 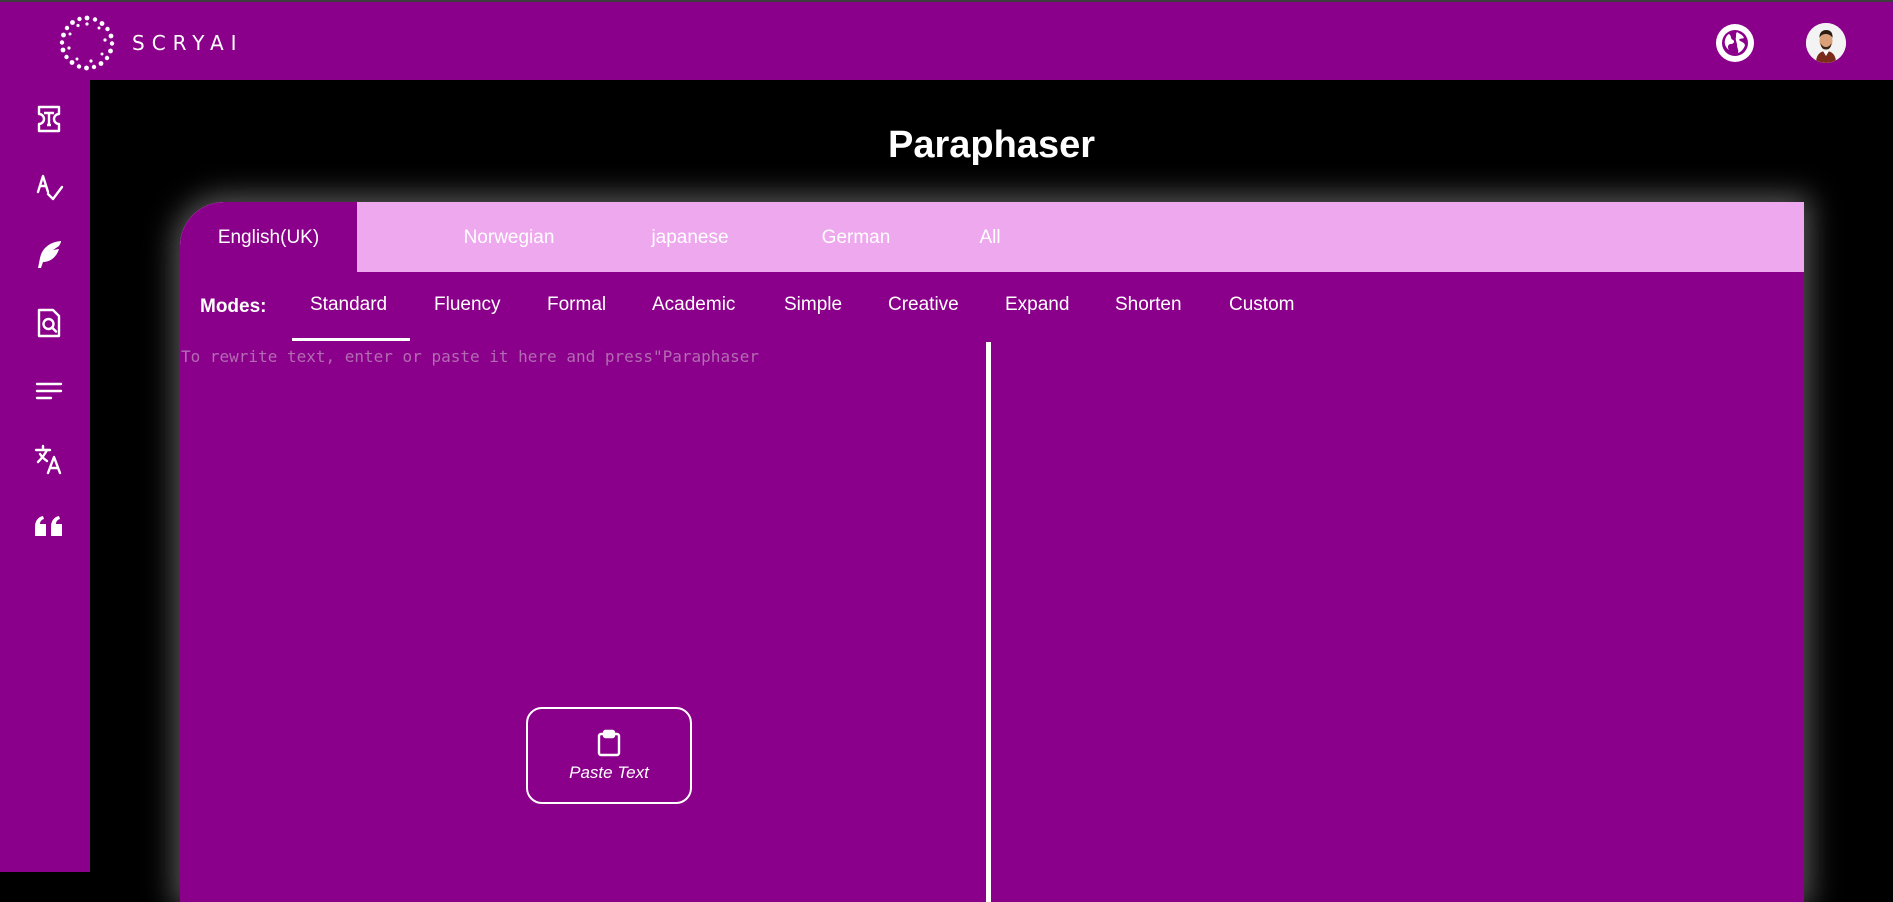 I want to click on translate-icon, so click(x=48, y=459).